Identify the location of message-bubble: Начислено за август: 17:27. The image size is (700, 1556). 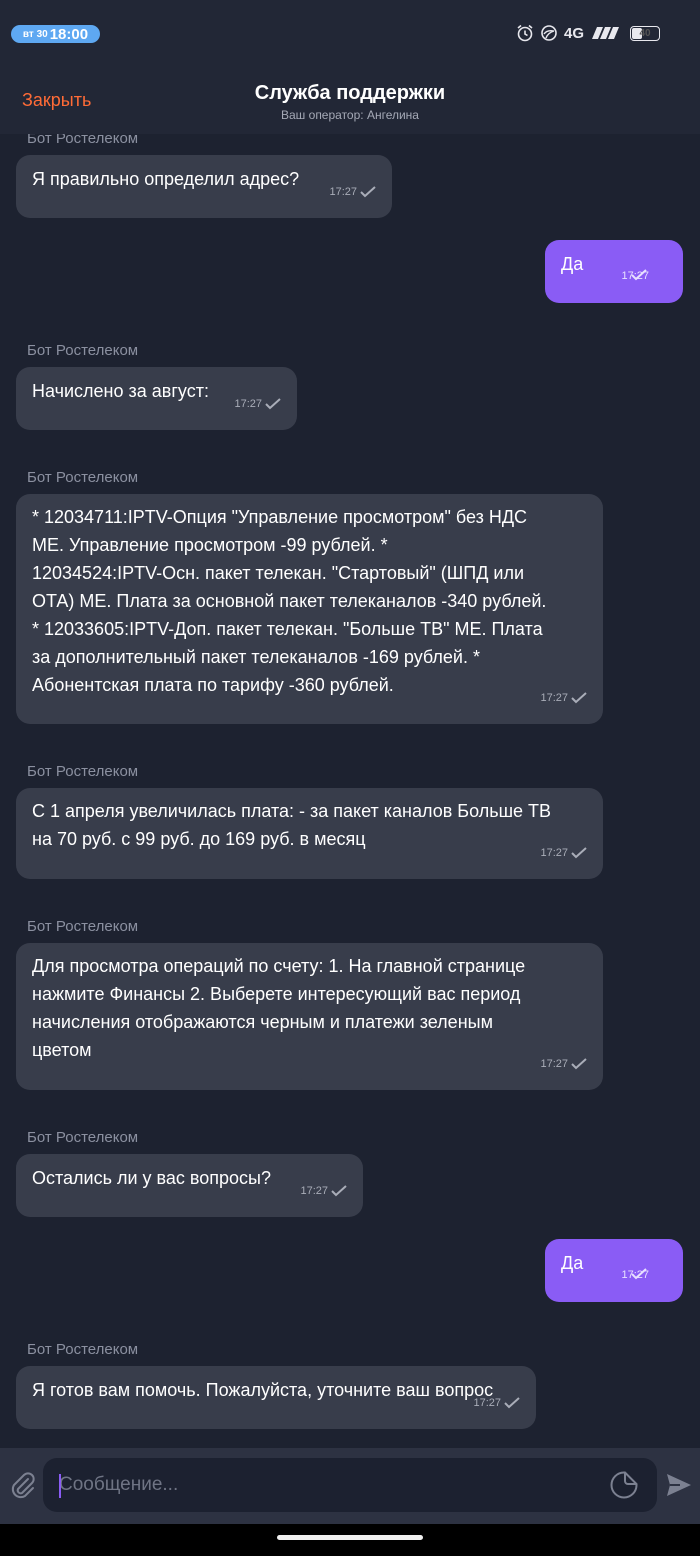
(156, 398).